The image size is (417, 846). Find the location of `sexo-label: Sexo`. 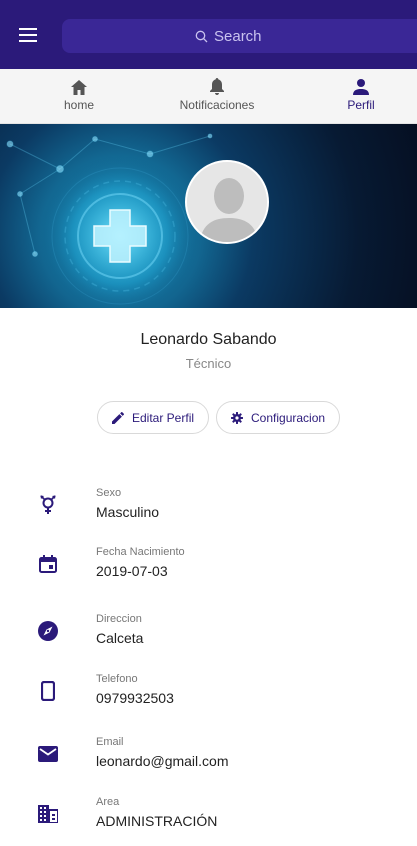

sexo-label: Sexo is located at coordinates (109, 493).